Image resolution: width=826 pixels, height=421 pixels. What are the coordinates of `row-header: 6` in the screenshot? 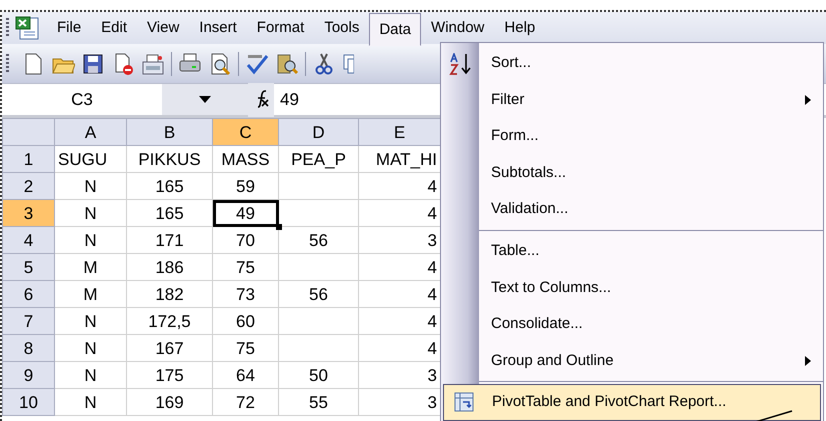 It's located at (28, 294).